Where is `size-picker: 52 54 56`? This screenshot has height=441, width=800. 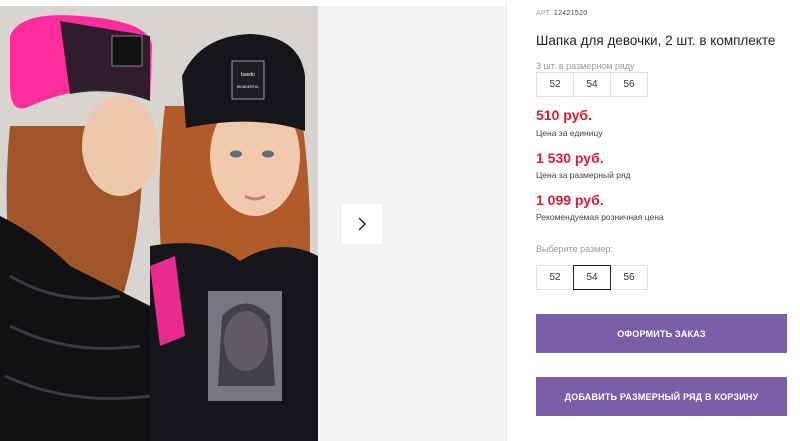
size-picker: 52 54 56 is located at coordinates (592, 277).